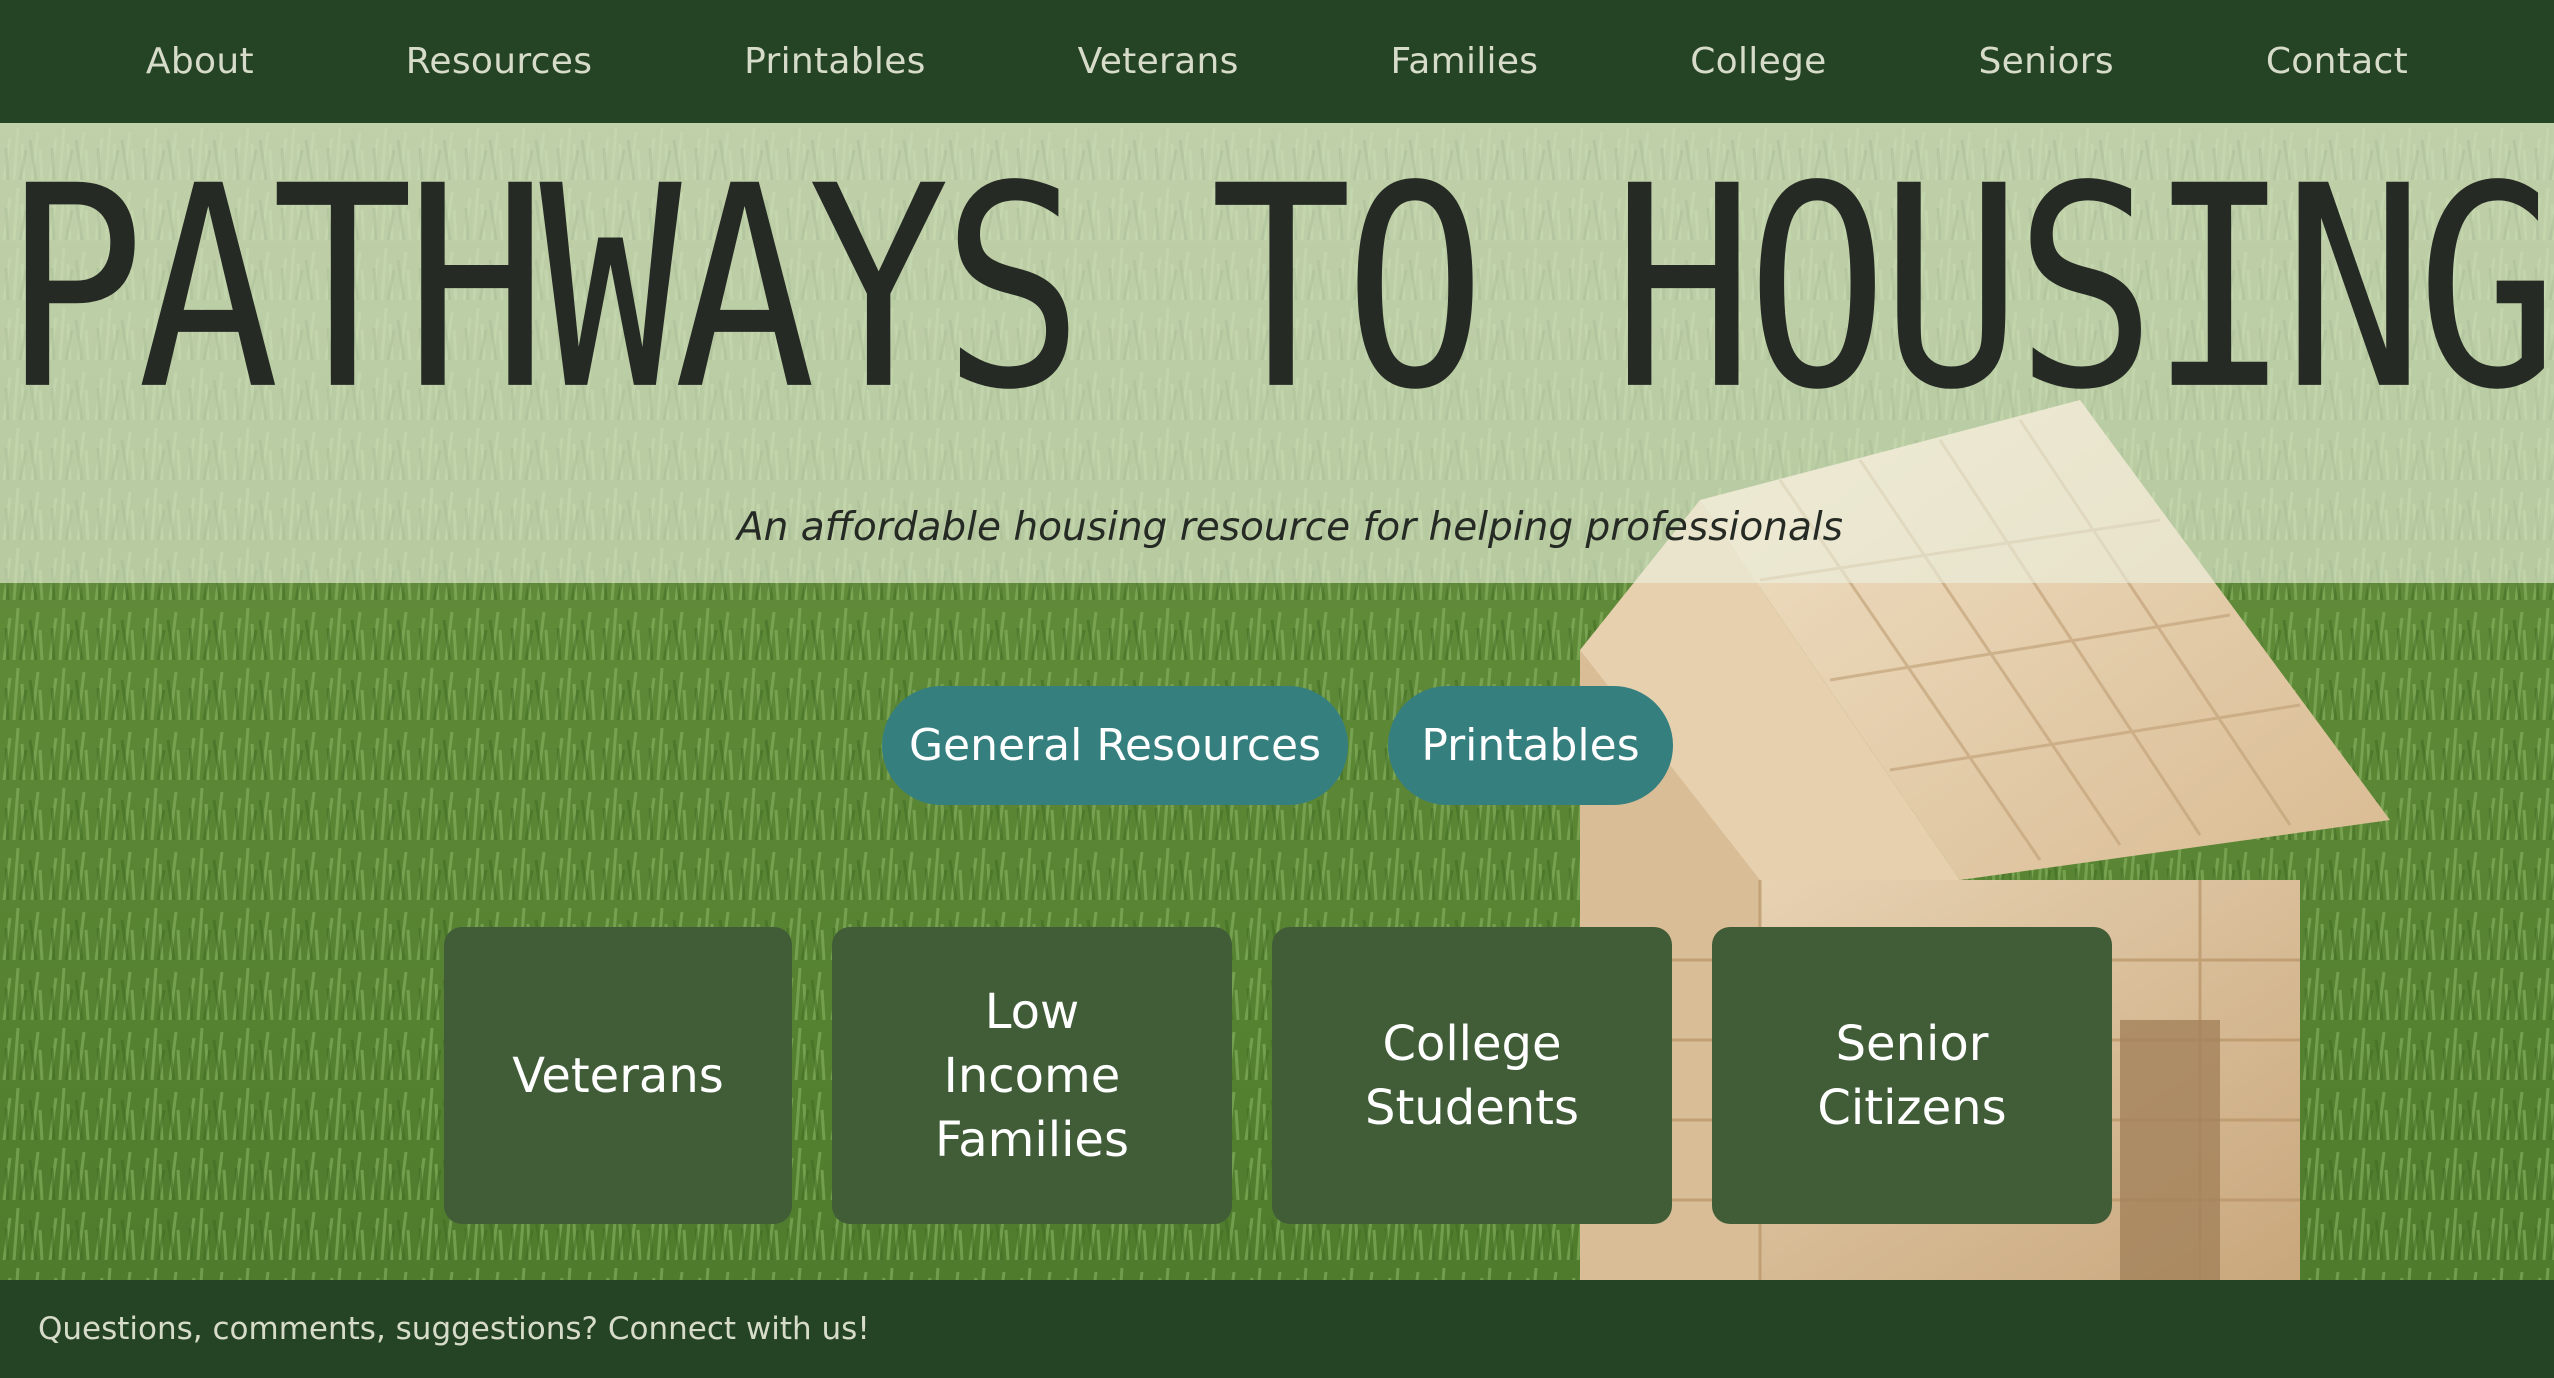 The width and height of the screenshot is (2554, 1378). I want to click on nav-link-veterans: Veterans, so click(1158, 61).